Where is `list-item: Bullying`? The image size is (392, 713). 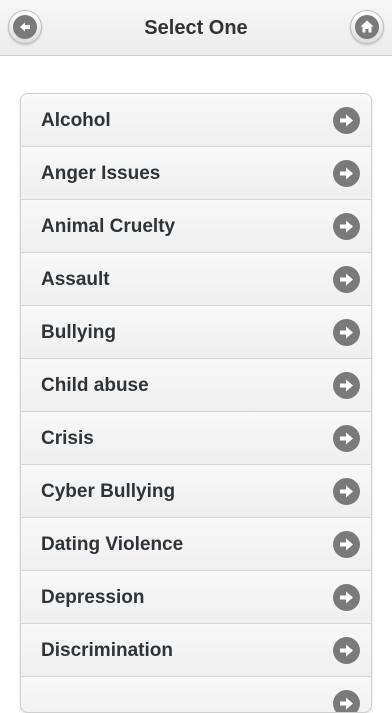 list-item: Bullying is located at coordinates (196, 332).